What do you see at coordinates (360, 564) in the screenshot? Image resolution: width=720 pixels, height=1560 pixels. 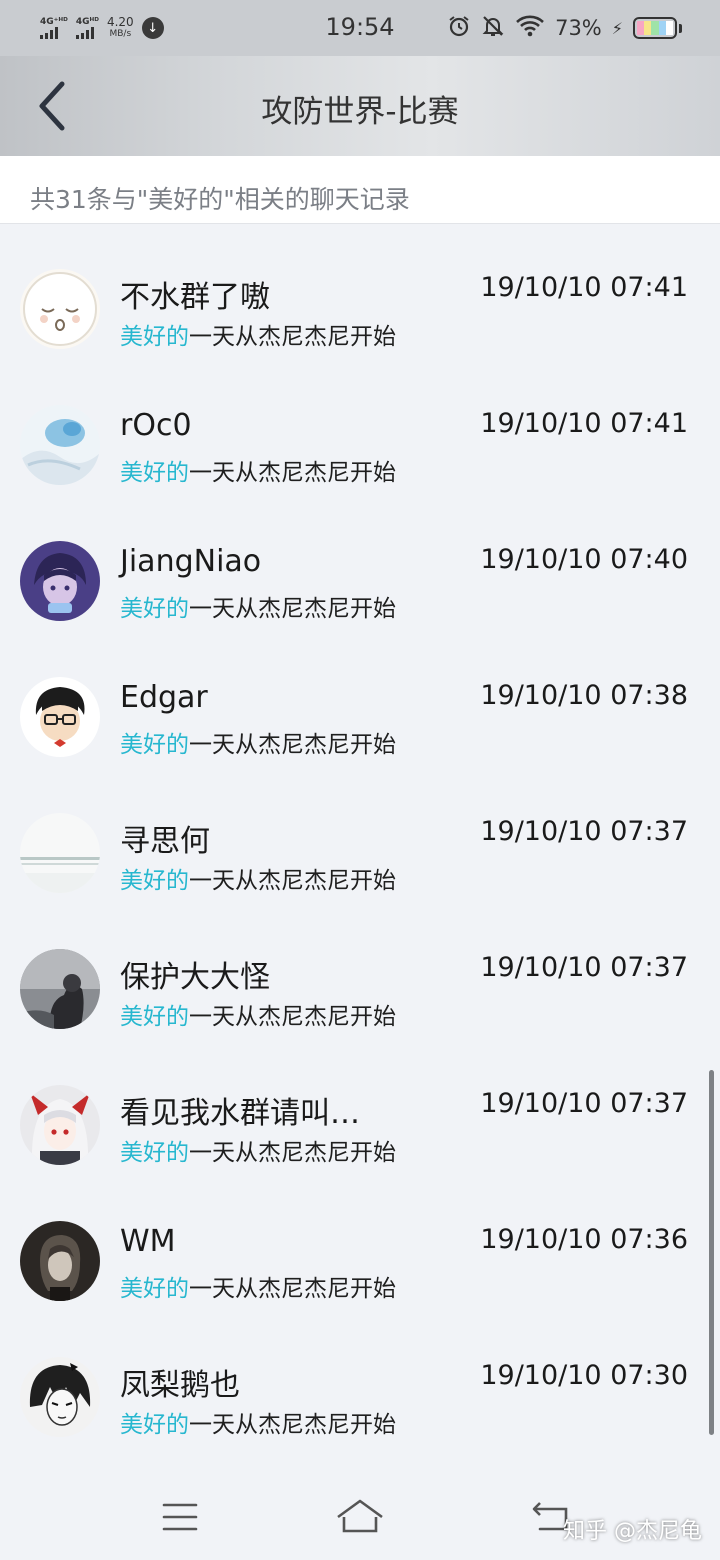 I see `list-item: JiangNiao 19/10/10 07:40 美好的一天从杰尼杰尼开始` at bounding box center [360, 564].